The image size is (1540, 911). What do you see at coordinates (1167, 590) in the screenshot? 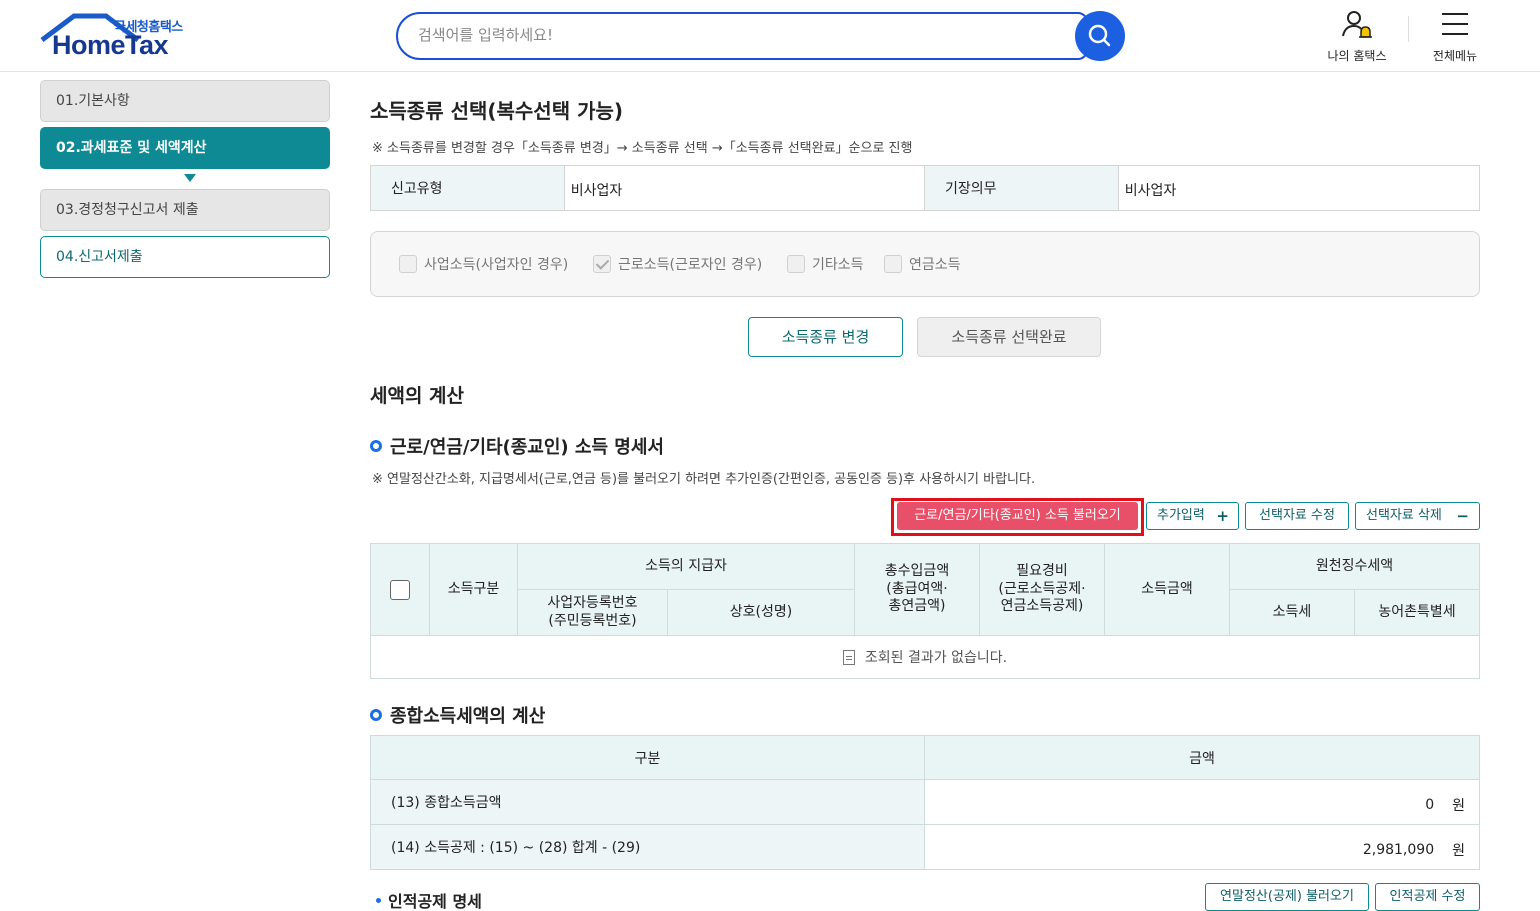
I see `col-income-amount: 소득금액` at bounding box center [1167, 590].